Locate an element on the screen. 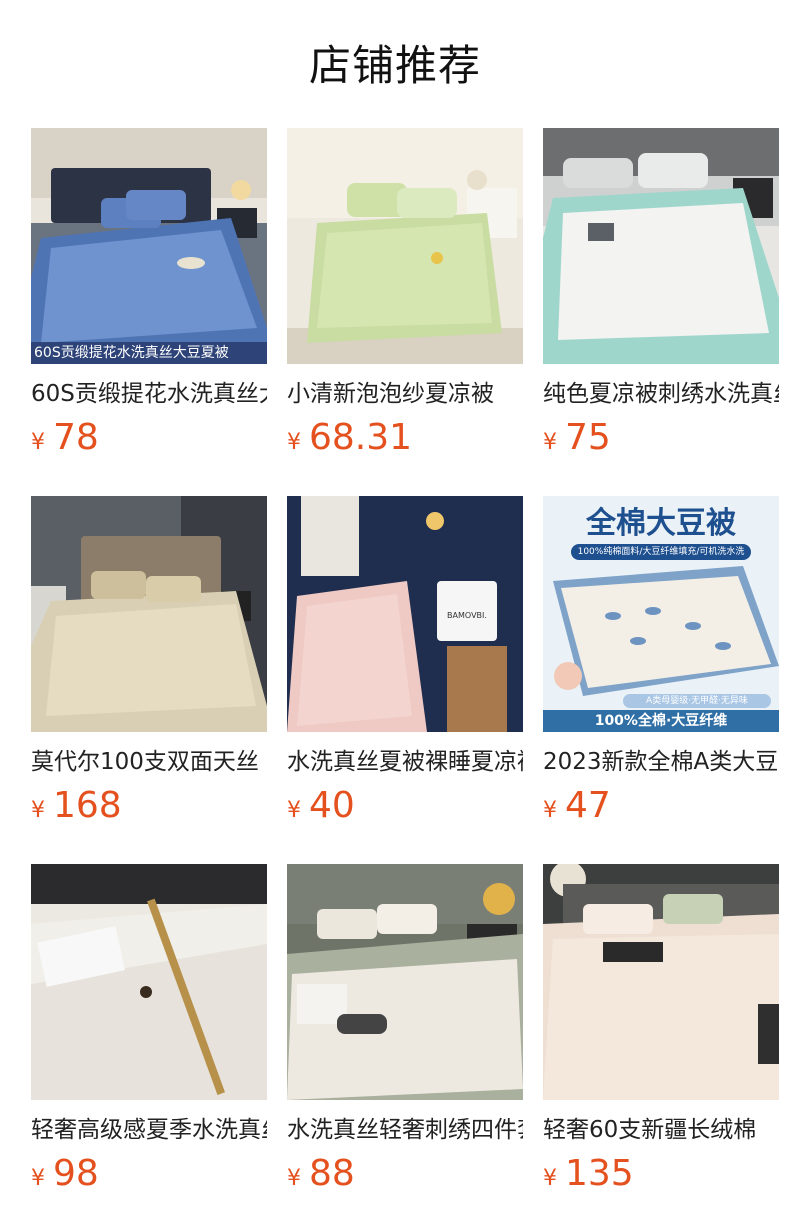  price-amount: 40 is located at coordinates (332, 805).